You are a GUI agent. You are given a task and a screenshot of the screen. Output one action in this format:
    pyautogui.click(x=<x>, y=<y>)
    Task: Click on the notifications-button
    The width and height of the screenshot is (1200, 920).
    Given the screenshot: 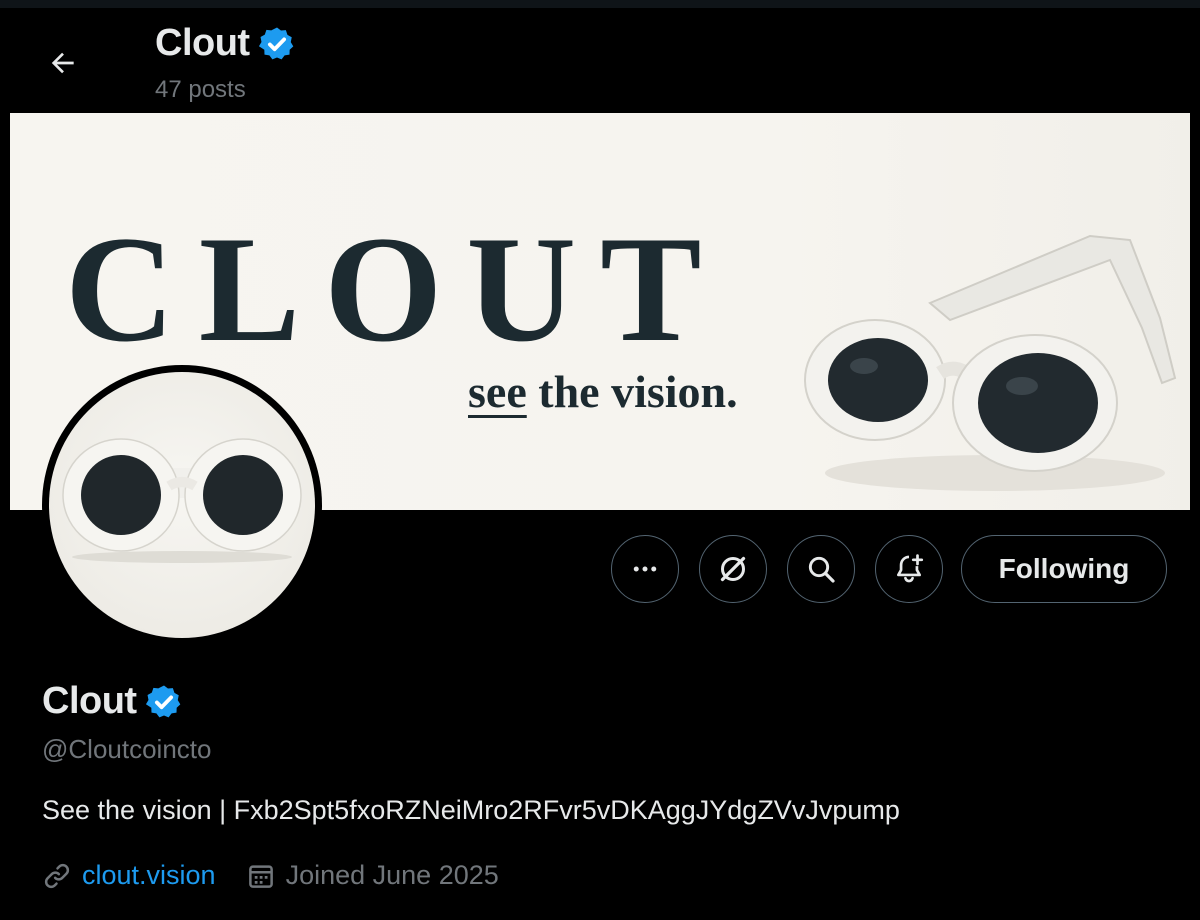 What is the action you would take?
    pyautogui.click(x=909, y=569)
    